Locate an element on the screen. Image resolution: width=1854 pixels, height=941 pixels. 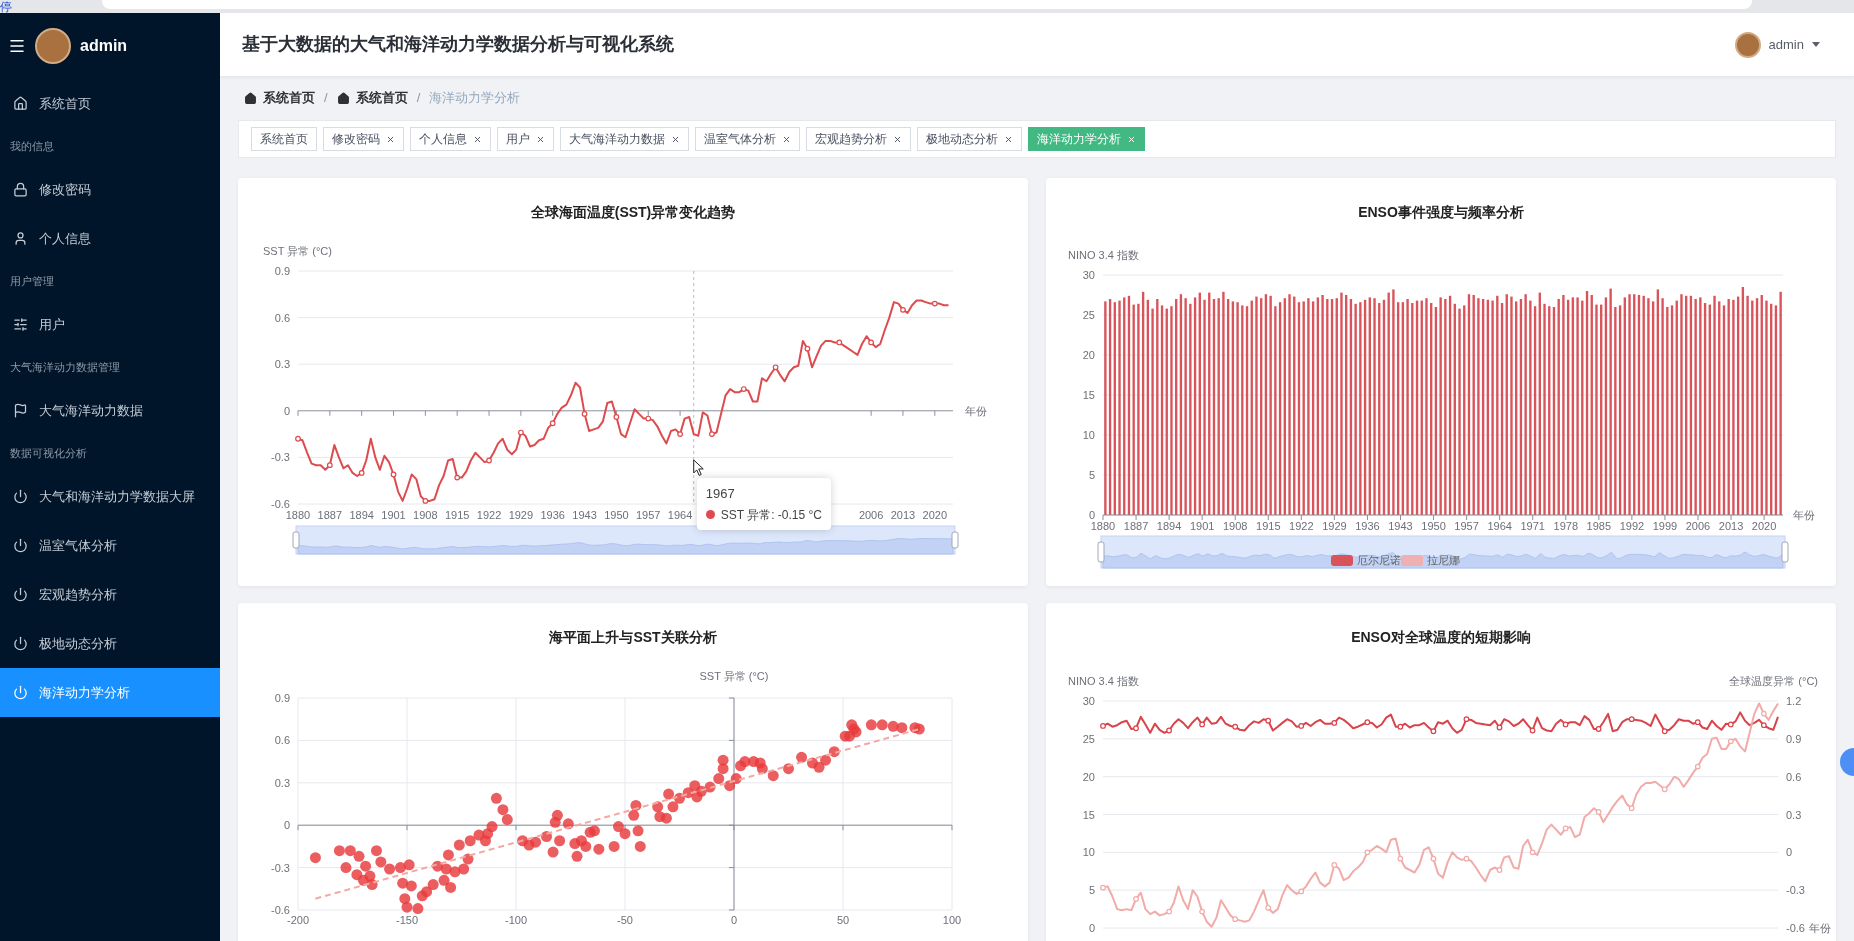
axis-tick-label: 1936 is located at coordinates (552, 515).